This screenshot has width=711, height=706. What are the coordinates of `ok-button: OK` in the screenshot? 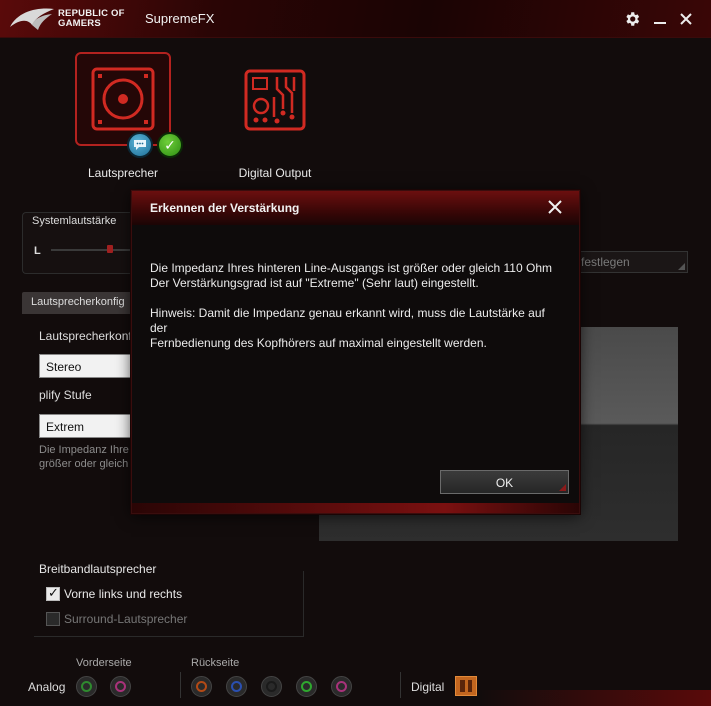 It's located at (504, 482).